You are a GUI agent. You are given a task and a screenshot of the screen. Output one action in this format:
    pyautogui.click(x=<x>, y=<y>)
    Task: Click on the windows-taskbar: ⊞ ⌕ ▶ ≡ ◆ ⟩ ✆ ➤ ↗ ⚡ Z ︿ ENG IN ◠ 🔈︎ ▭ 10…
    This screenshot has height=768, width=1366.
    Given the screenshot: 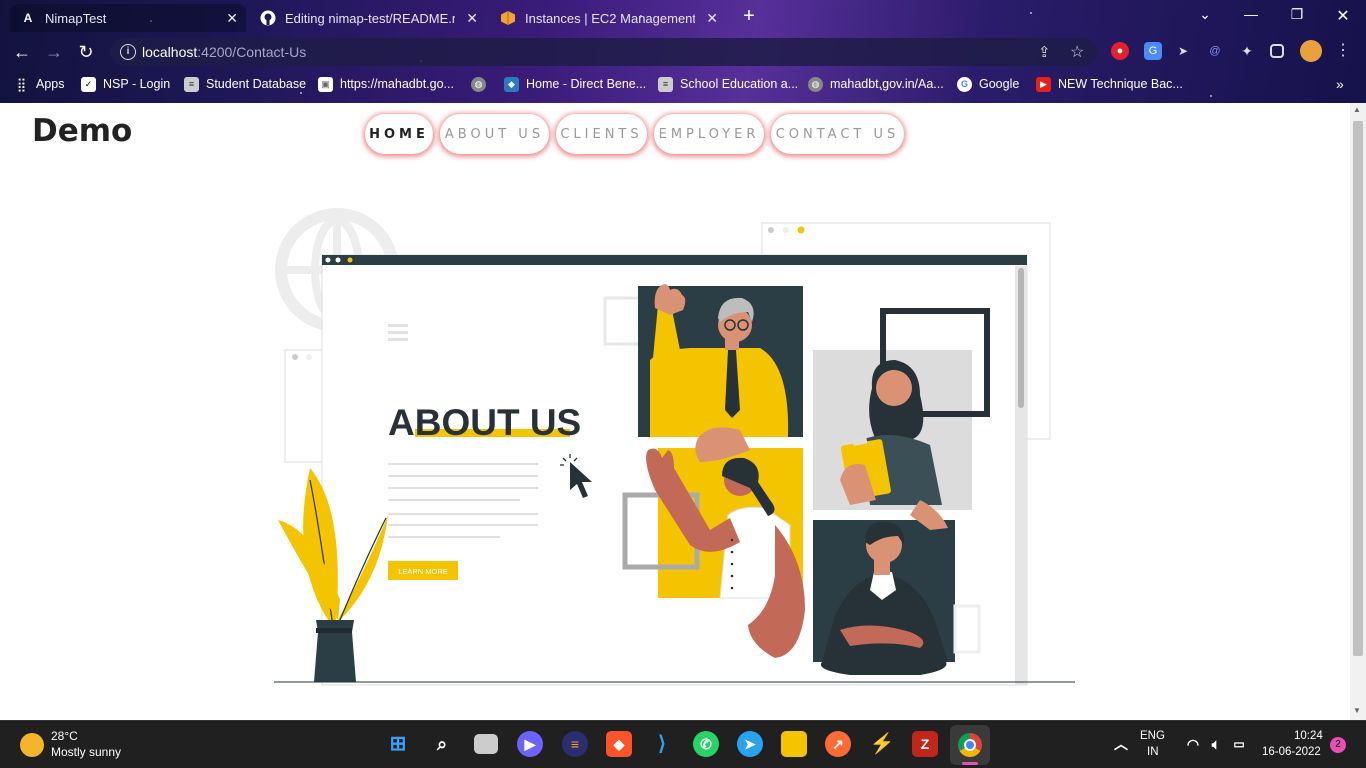 What is the action you would take?
    pyautogui.click(x=683, y=744)
    